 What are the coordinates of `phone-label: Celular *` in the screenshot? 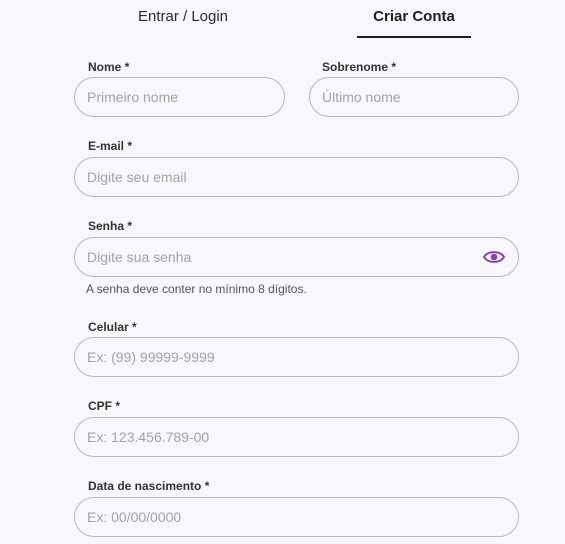 It's located at (112, 327).